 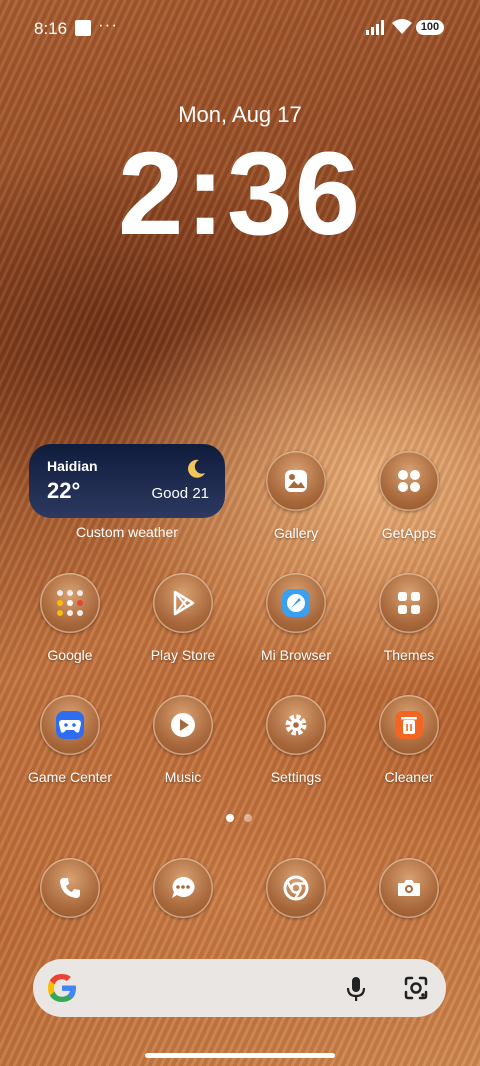 I want to click on google-logo-icon, so click(x=62, y=988).